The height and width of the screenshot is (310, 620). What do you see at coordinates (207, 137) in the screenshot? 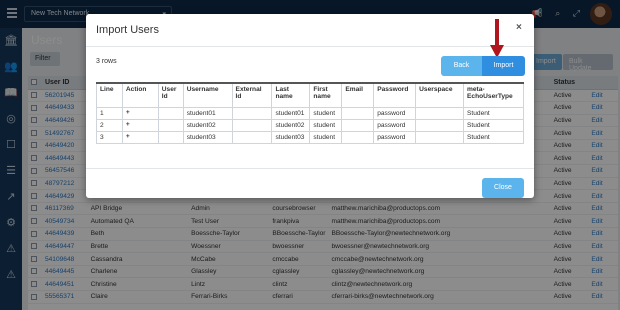
I see `username-cell: student03` at bounding box center [207, 137].